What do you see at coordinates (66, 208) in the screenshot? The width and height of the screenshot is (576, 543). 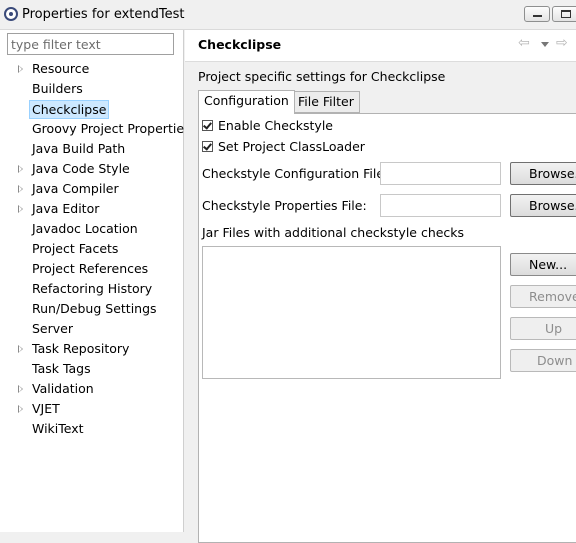 I see `tree-item-label: Java Editor` at bounding box center [66, 208].